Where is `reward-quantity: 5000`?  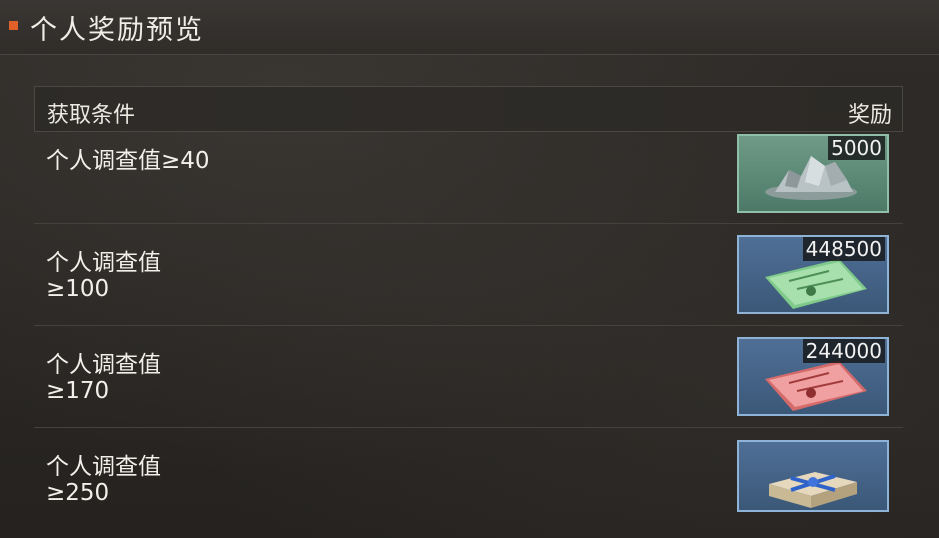 reward-quantity: 5000 is located at coordinates (856, 148).